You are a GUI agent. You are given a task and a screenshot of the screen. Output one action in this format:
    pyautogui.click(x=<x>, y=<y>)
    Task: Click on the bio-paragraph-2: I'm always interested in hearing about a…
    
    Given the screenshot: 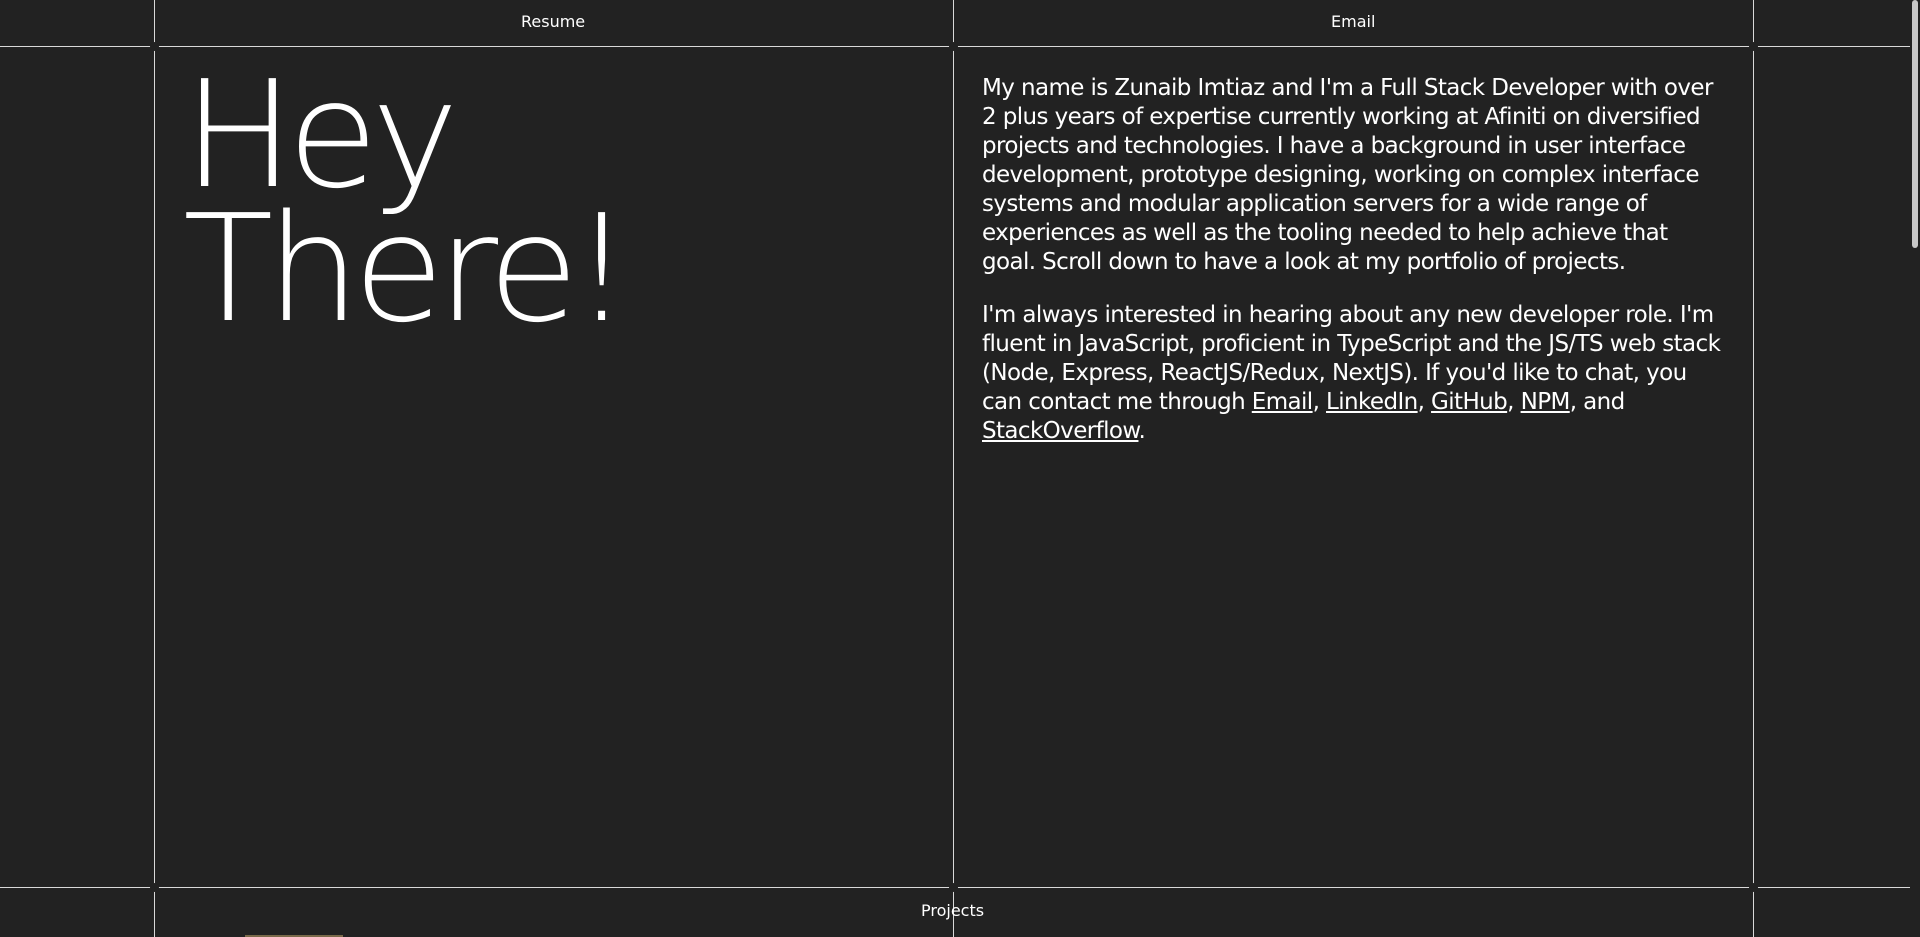 What is the action you would take?
    pyautogui.click(x=1352, y=373)
    